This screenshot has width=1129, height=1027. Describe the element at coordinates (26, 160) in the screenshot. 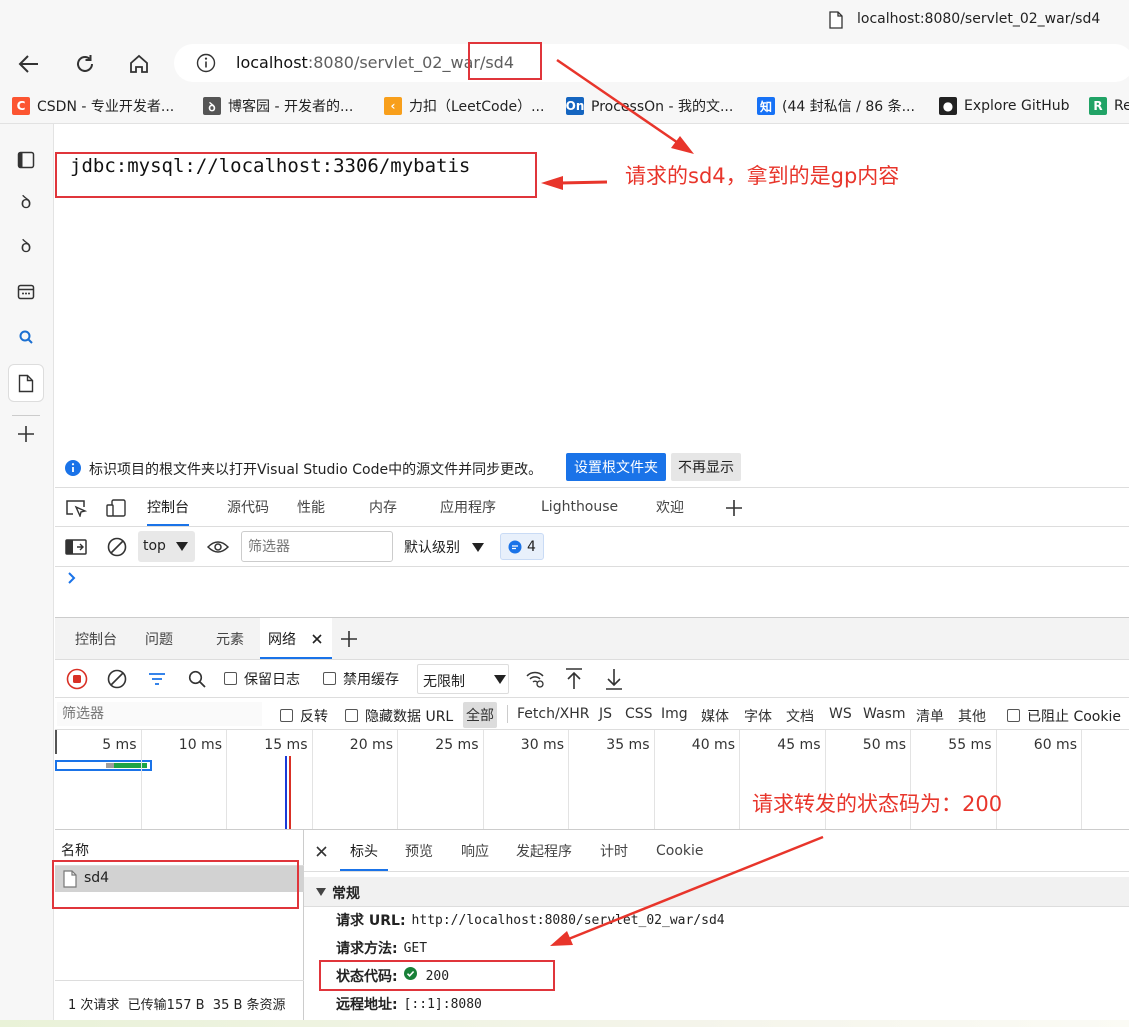

I see `tab-actions-icon` at that location.